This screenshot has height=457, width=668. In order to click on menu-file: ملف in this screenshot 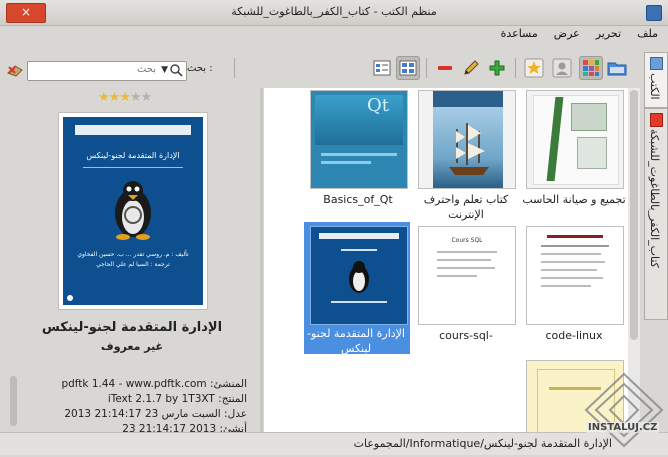, I will do `click(647, 32)`.